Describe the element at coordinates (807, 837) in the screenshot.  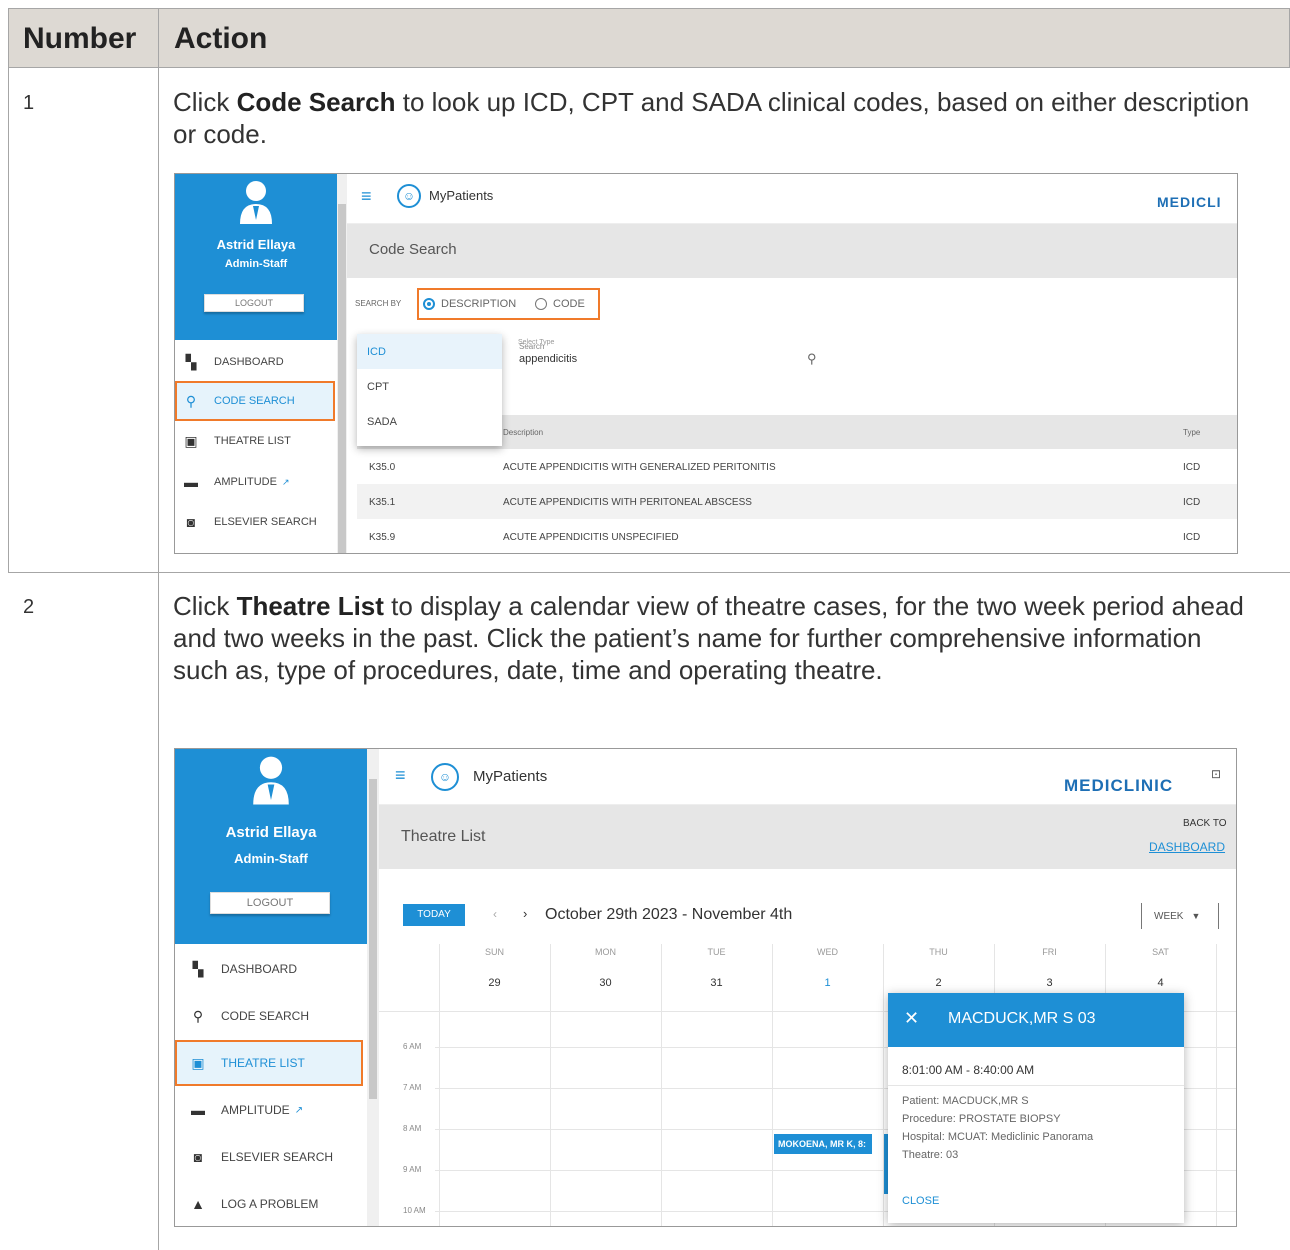
I see `page-title-band: Theatre List BACK TO DASHBOARD` at that location.